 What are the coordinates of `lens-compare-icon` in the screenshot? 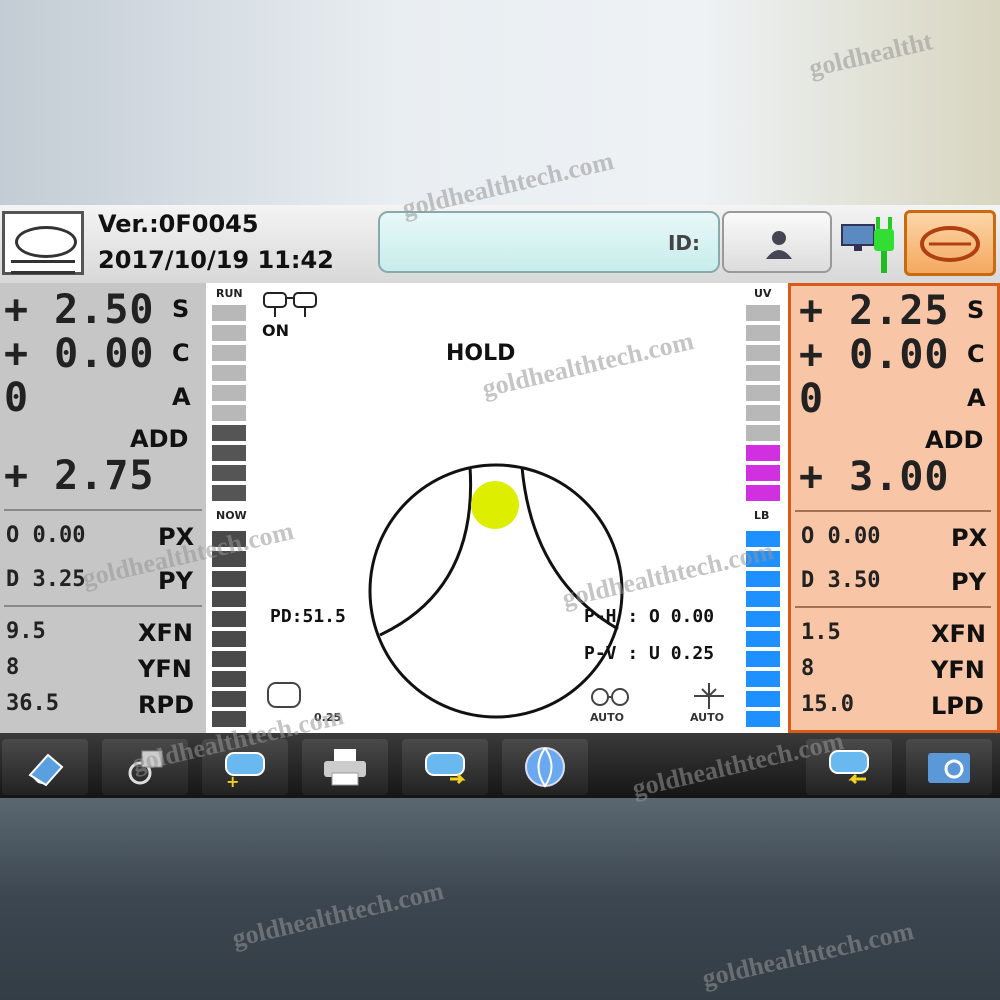 It's located at (849, 767).